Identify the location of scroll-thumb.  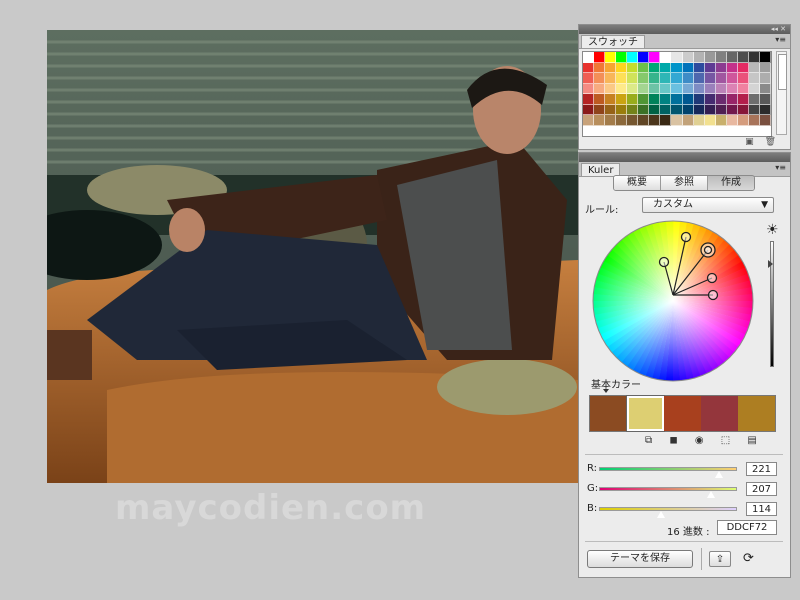
(782, 72).